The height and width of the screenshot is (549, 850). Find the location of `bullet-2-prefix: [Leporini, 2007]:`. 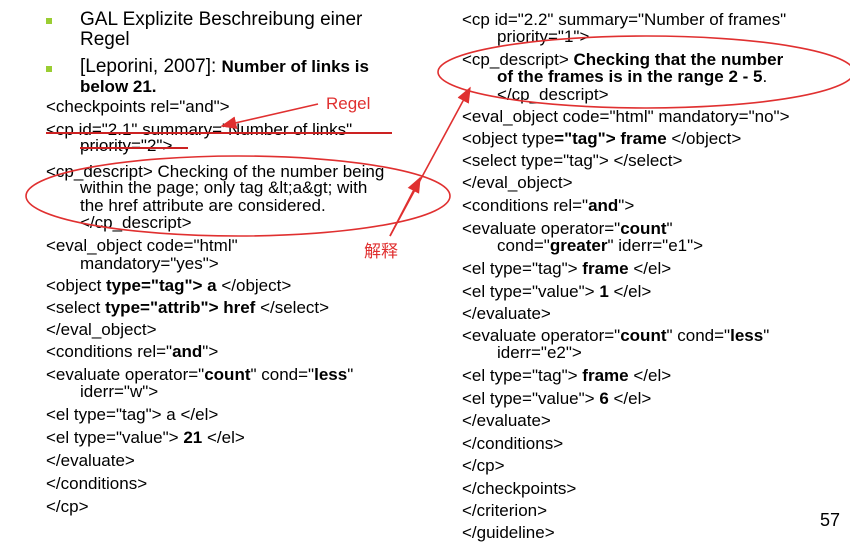

bullet-2-prefix: [Leporini, 2007]: is located at coordinates (151, 66).